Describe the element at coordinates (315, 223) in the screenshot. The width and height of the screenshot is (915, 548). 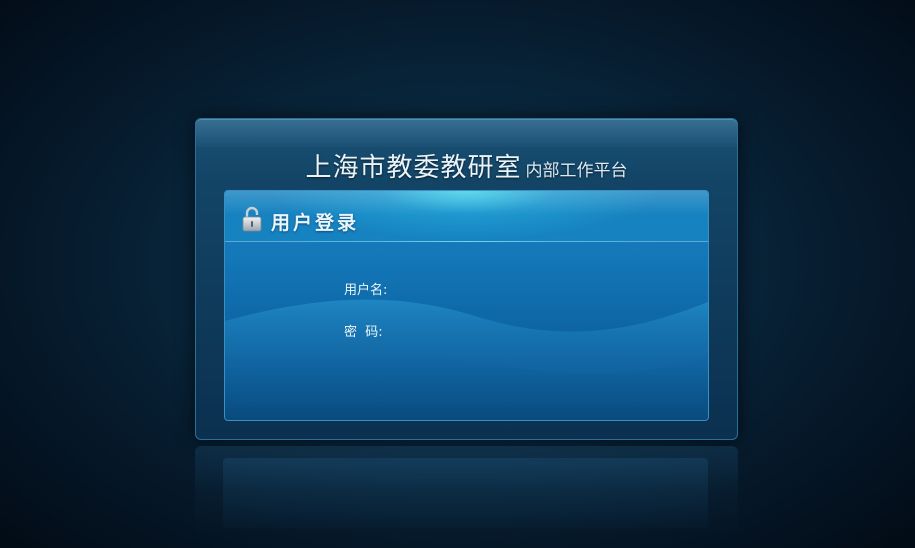
I see `login-title: 用户登录` at that location.